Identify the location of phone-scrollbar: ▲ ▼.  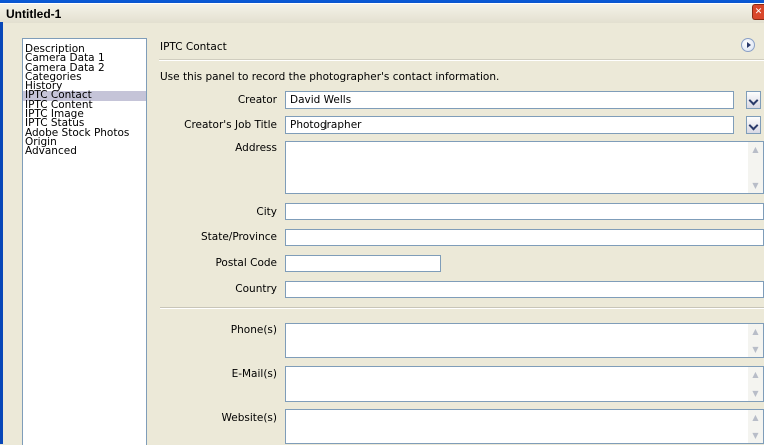
(755, 340).